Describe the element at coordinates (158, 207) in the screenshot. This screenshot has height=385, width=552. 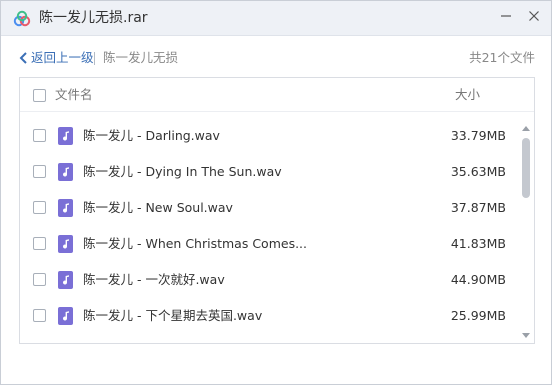
I see `file-name: 陈一发儿 - New Soul.wav` at that location.